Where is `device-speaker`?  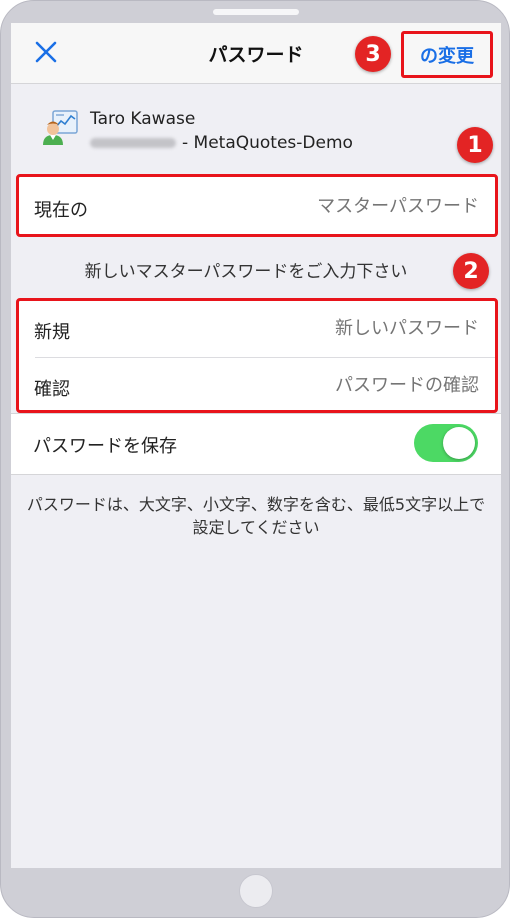 device-speaker is located at coordinates (256, 12).